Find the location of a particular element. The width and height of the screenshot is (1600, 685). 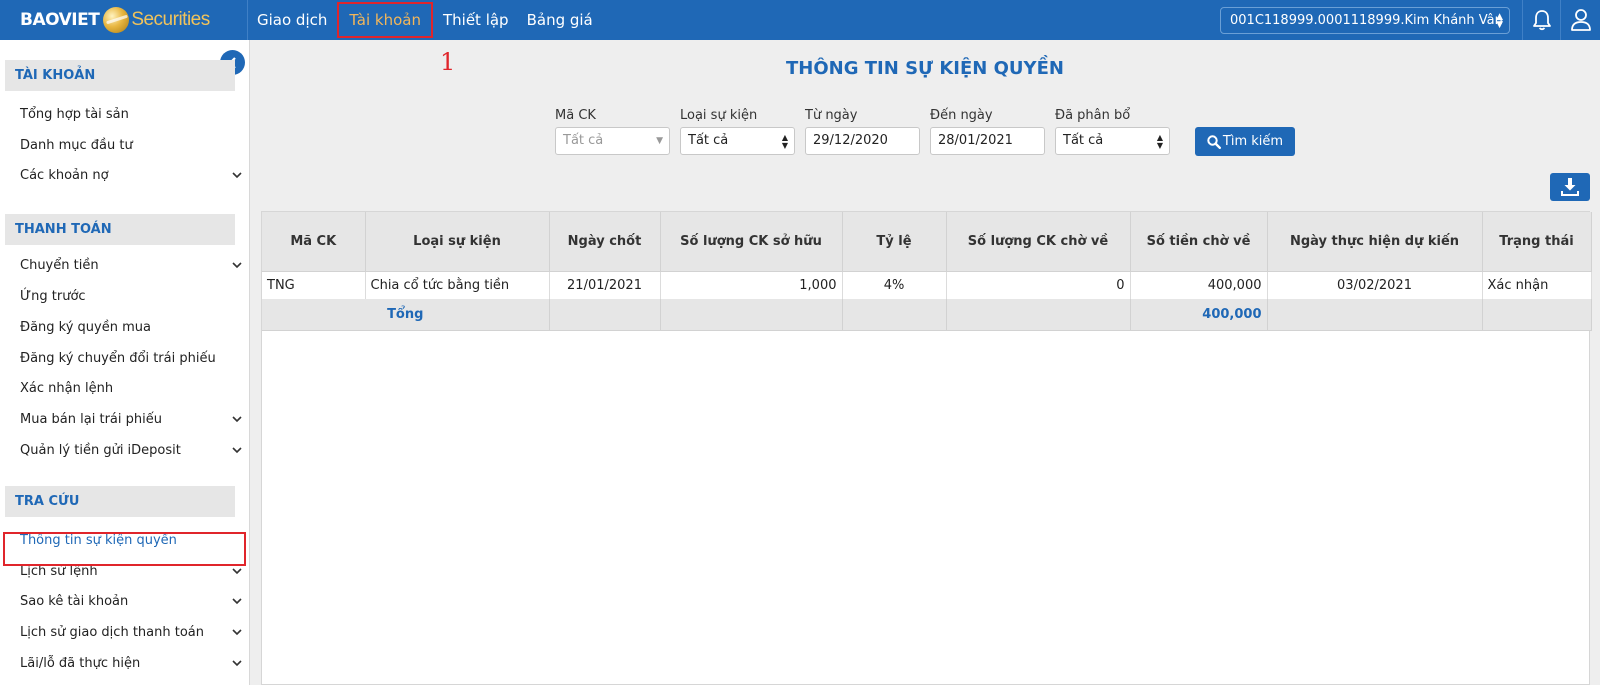

sidebar-item-label: Danh mục đầu tư is located at coordinates (76, 145).